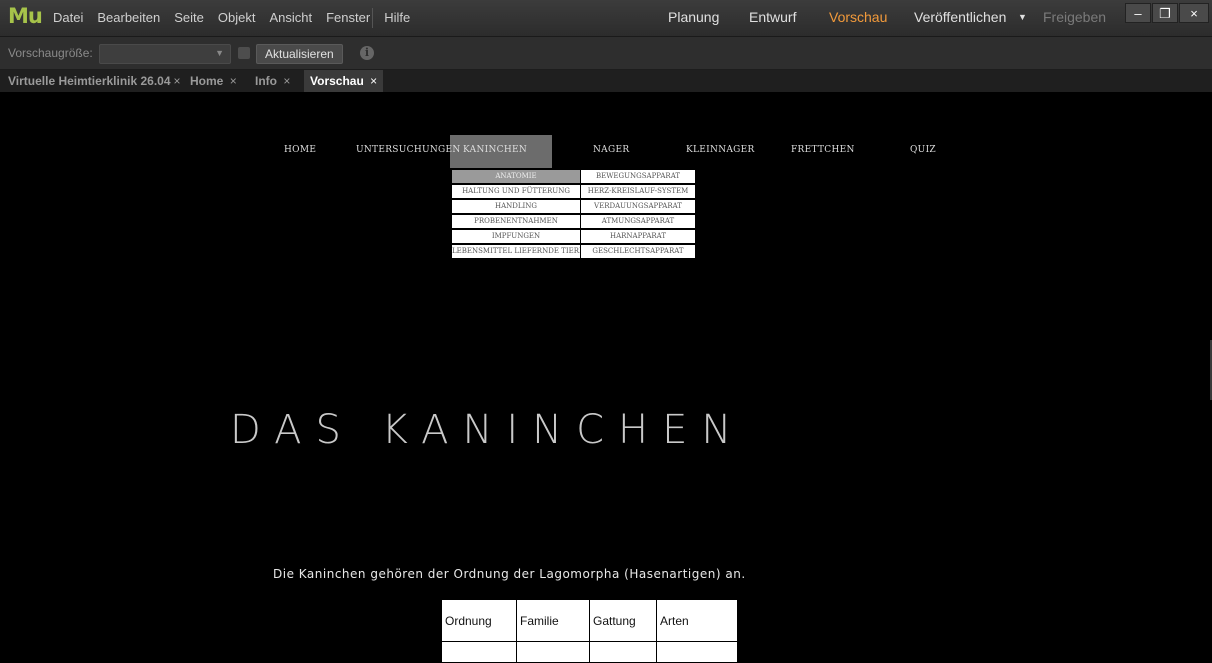 This screenshot has height=663, width=1212. I want to click on tab-info: Info ×, so click(272, 81).